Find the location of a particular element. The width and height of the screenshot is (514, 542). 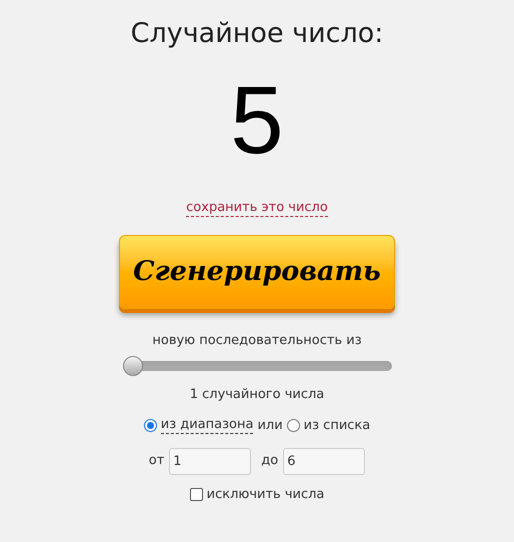

radio-label: из списка is located at coordinates (337, 426).